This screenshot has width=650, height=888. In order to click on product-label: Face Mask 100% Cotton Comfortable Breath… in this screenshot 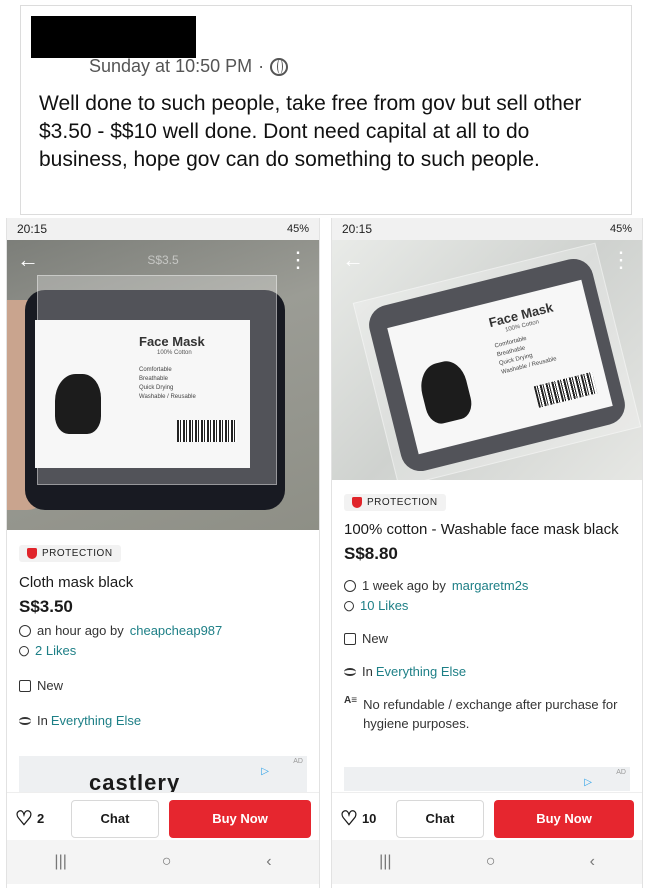, I will do `click(142, 394)`.